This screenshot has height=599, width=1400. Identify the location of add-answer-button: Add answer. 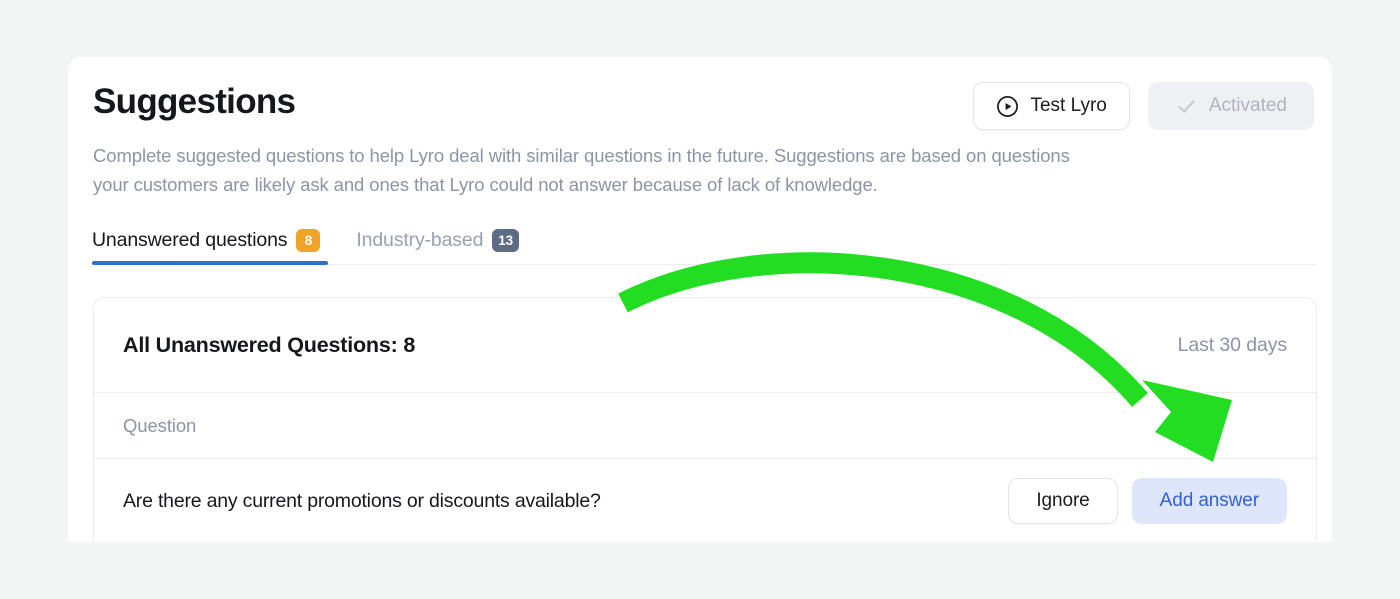
(1209, 501).